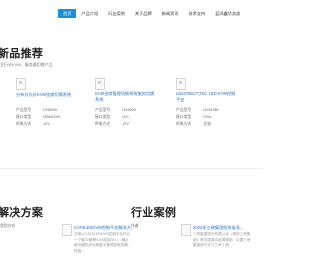 The height and width of the screenshot is (265, 320). Describe the element at coordinates (207, 97) in the screenshot. I see `product-name: LB3378817寸KC LED KVM控制平台` at that location.